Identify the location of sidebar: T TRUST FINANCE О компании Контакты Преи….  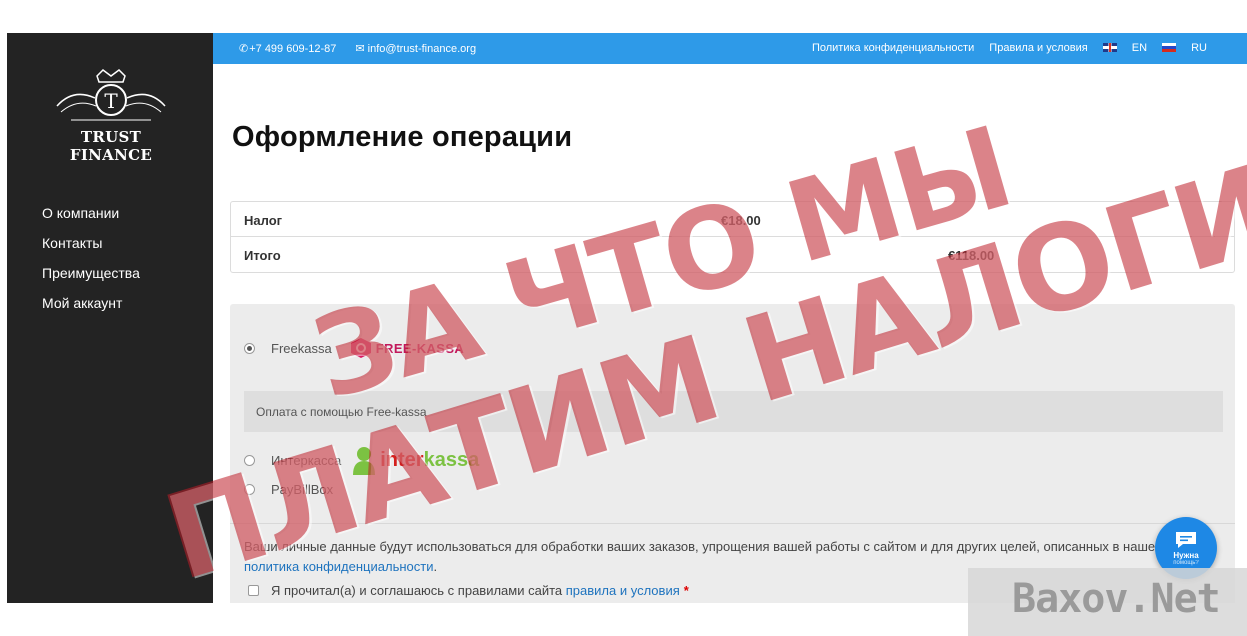
(110, 318).